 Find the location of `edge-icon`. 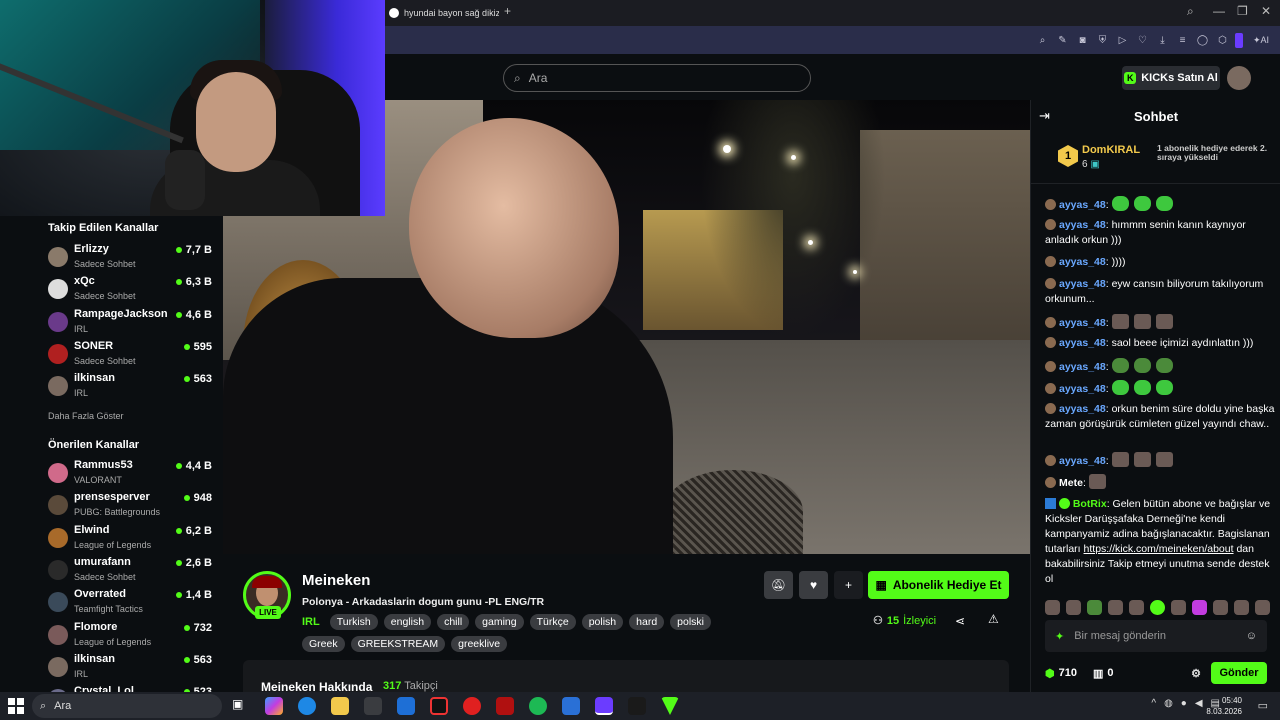

edge-icon is located at coordinates (307, 706).